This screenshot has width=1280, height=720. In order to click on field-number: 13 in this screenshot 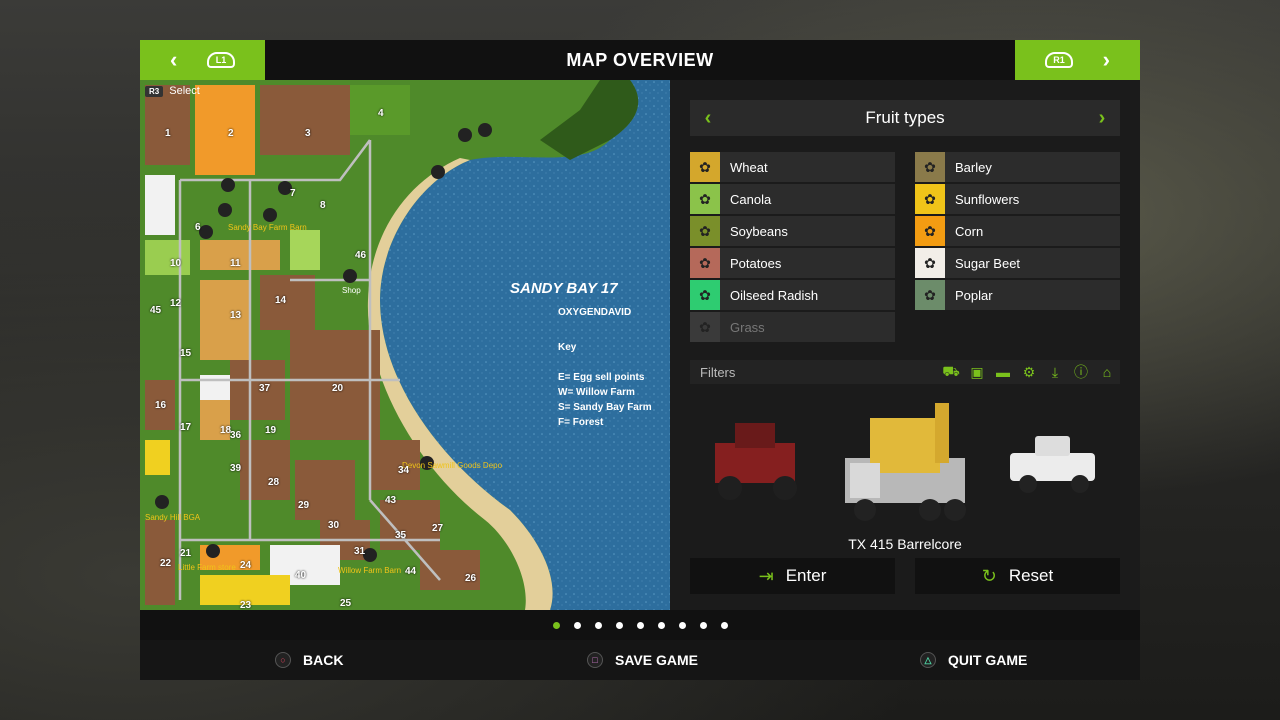, I will do `click(236, 315)`.